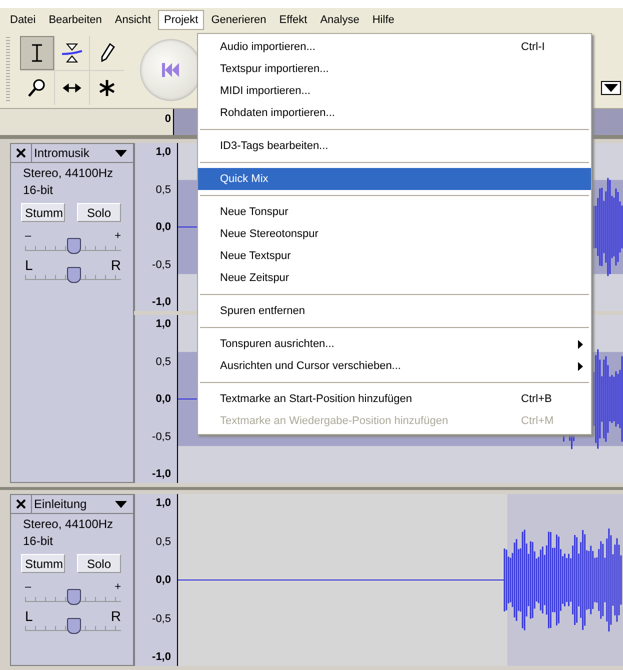 The image size is (623, 670). Describe the element at coordinates (394, 256) in the screenshot. I see `menu-item: Neue Textspur` at that location.